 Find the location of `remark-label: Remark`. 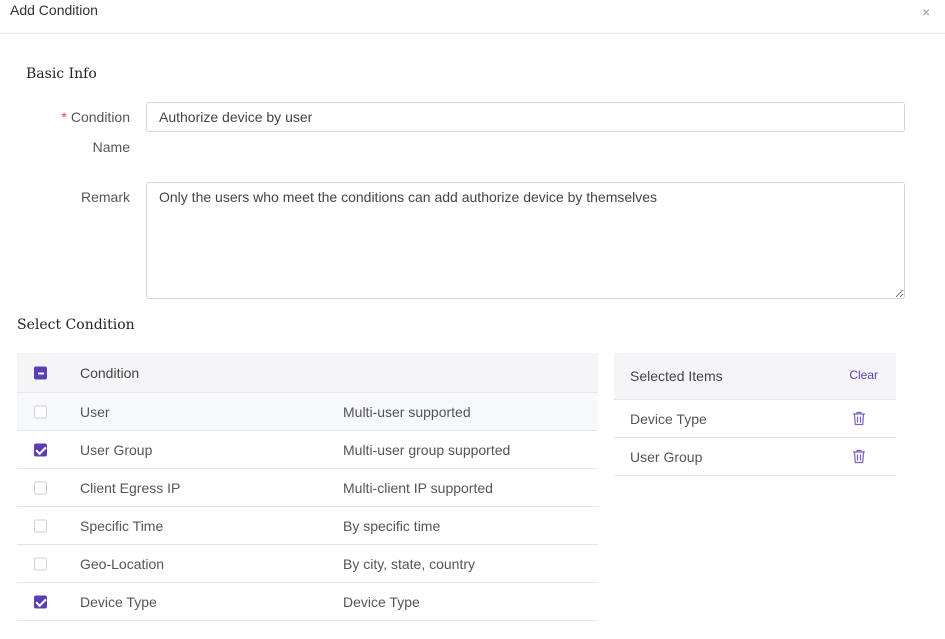

remark-label: Remark is located at coordinates (105, 197).